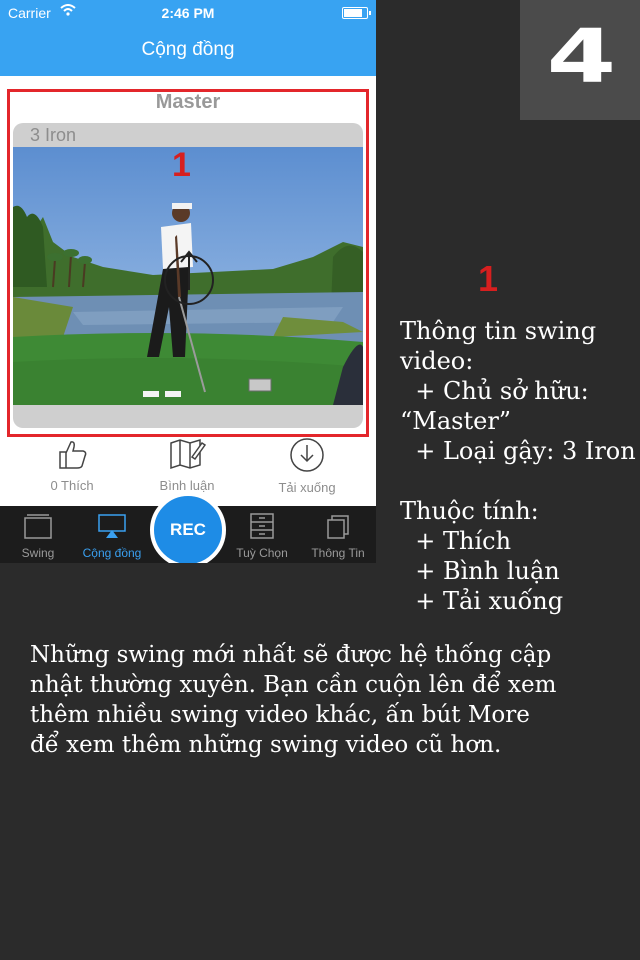 The height and width of the screenshot is (960, 640). I want to click on clock: 2:46 PM, so click(188, 13).